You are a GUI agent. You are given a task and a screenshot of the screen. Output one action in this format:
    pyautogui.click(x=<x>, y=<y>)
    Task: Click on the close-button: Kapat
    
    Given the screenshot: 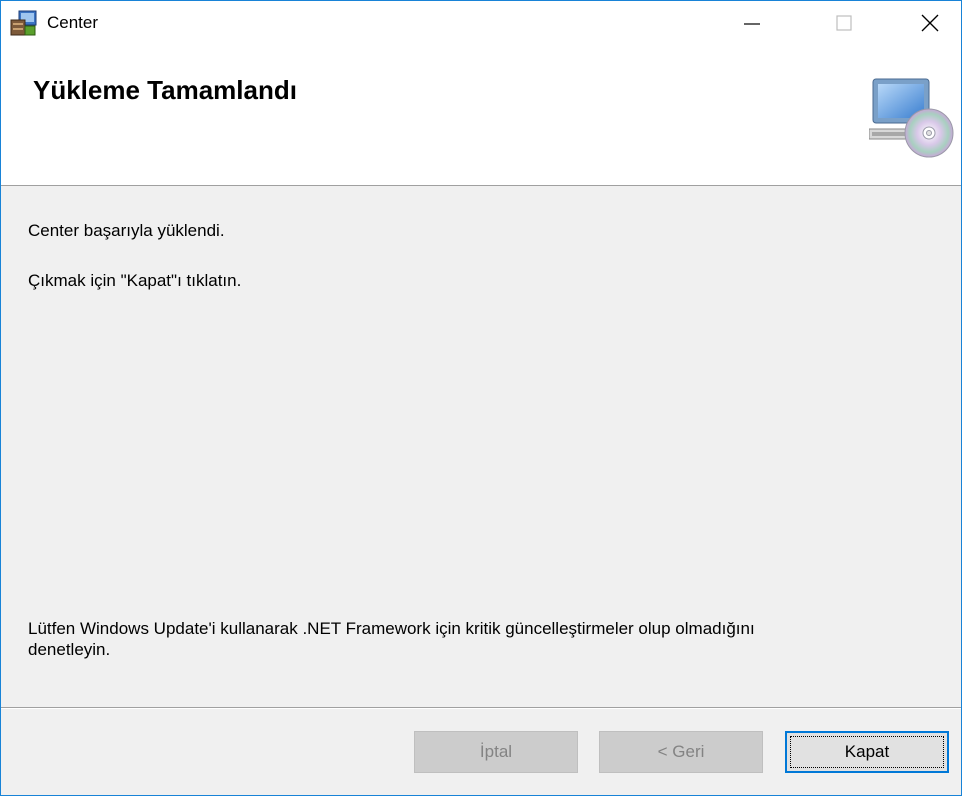 What is the action you would take?
    pyautogui.click(x=867, y=752)
    